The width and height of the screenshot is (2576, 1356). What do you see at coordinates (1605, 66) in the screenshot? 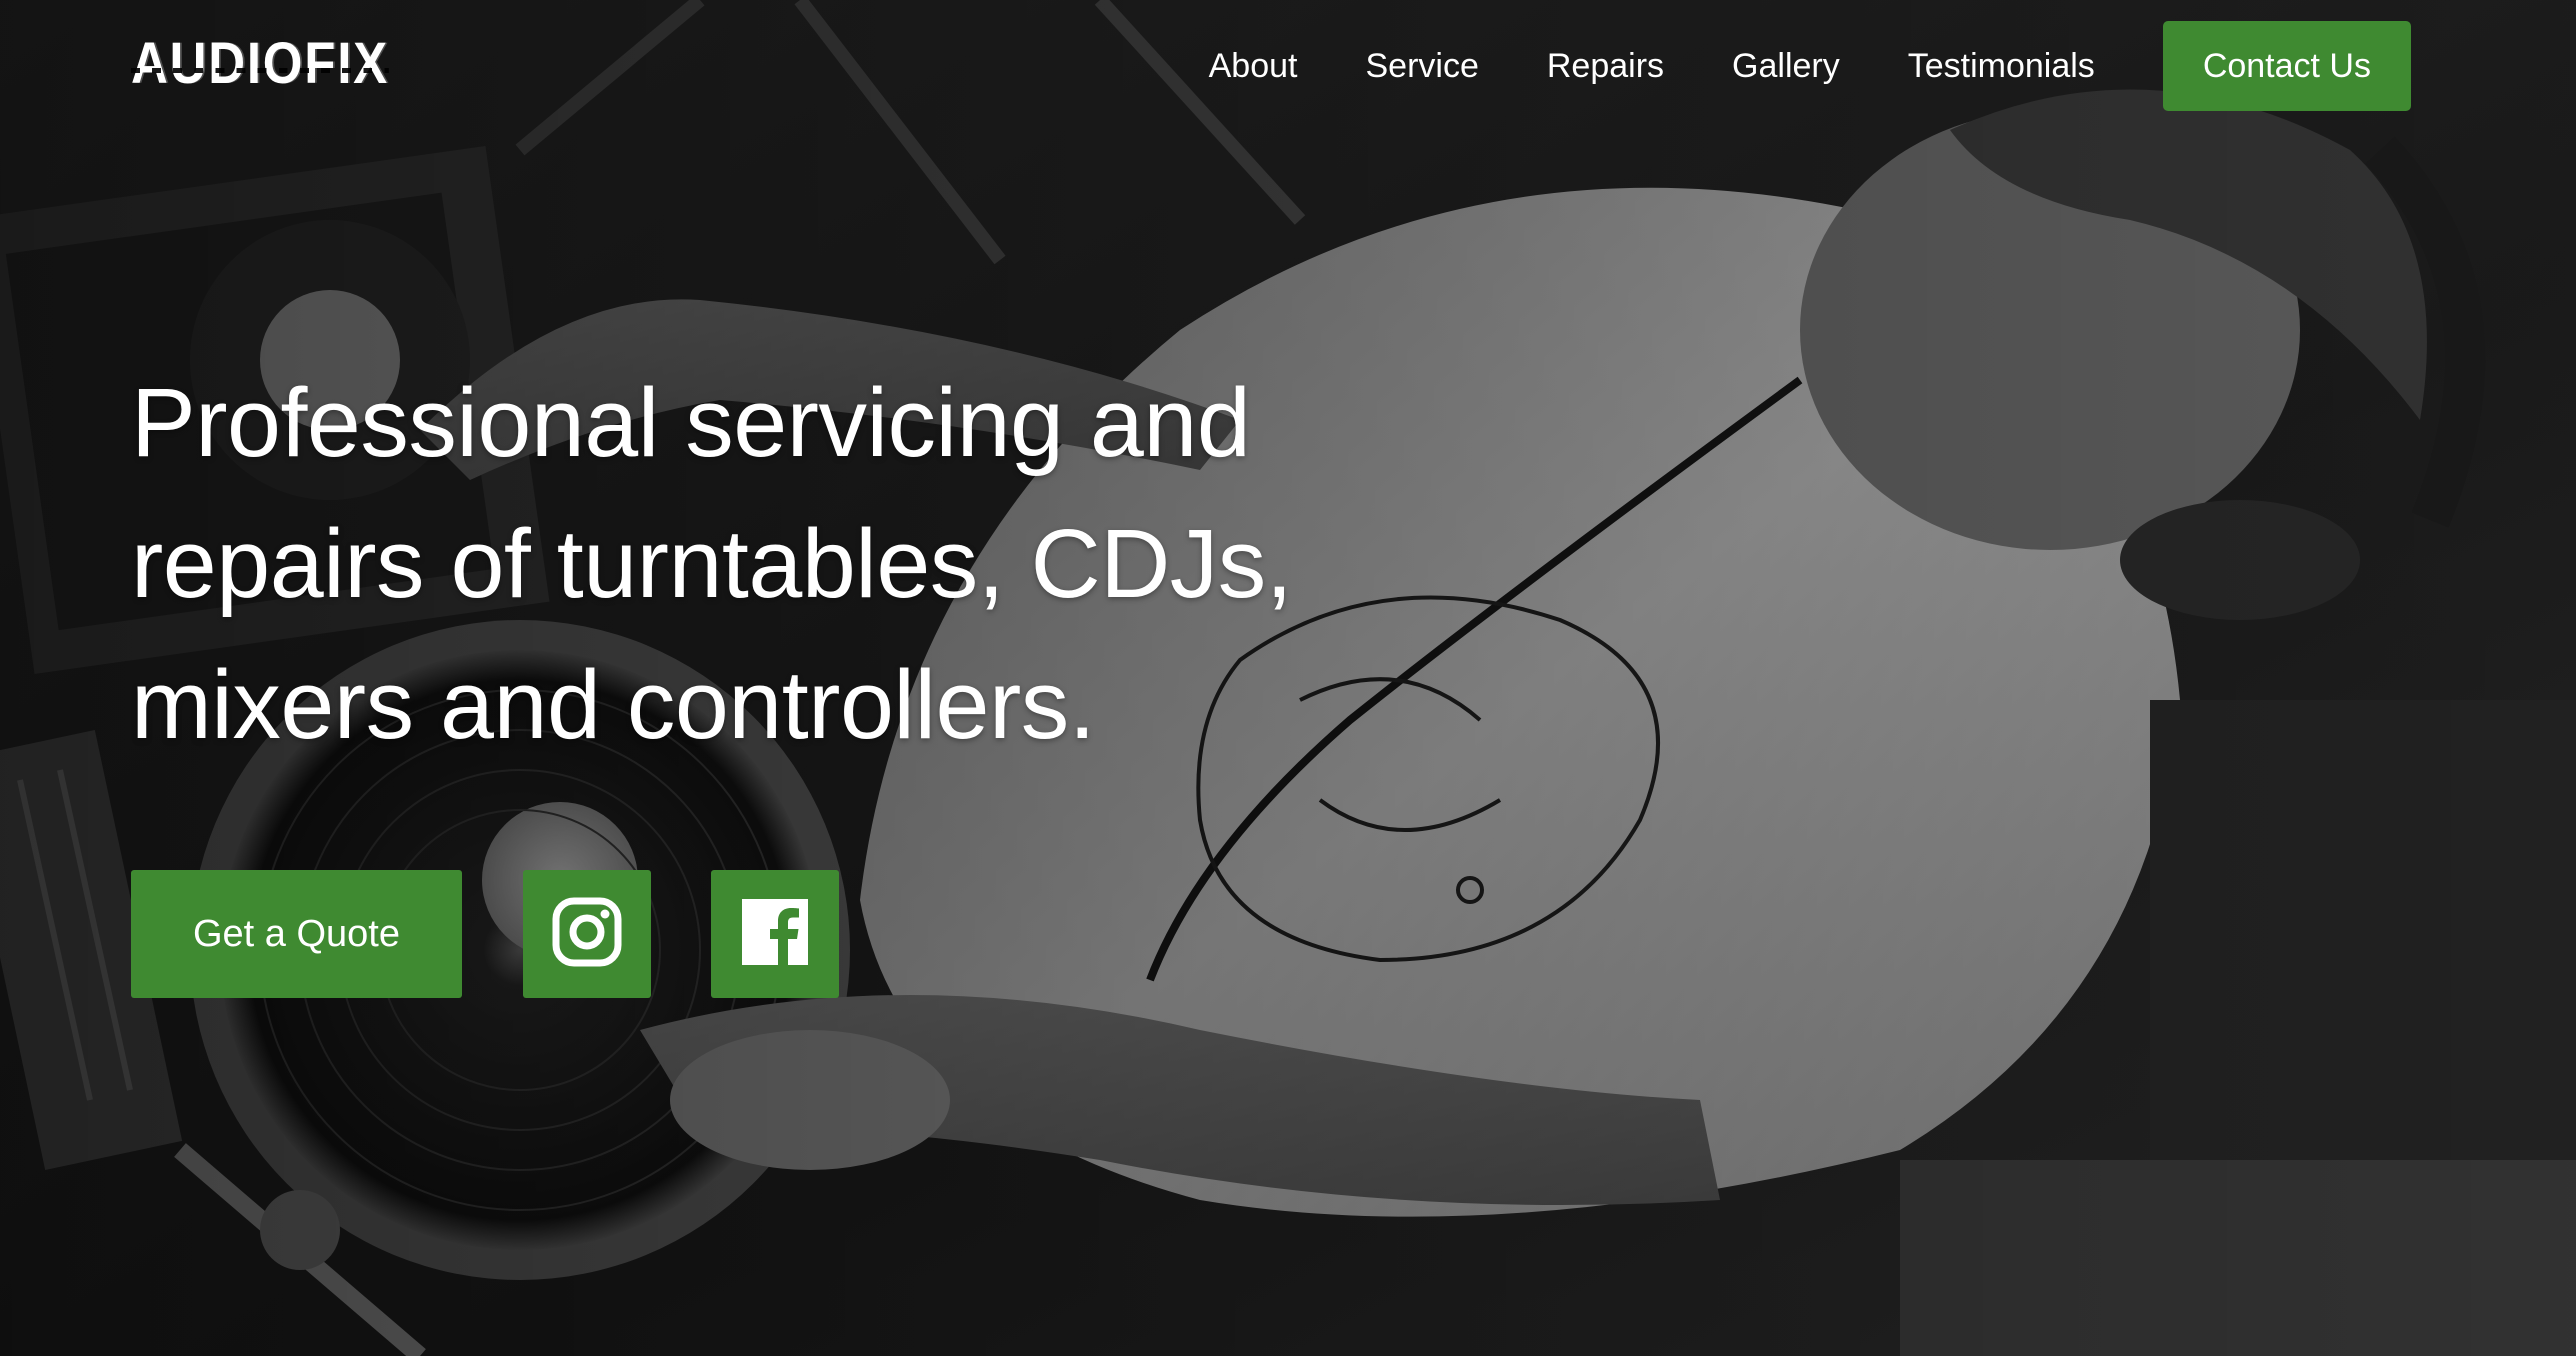
I see `nav-repairs: Repairs` at bounding box center [1605, 66].